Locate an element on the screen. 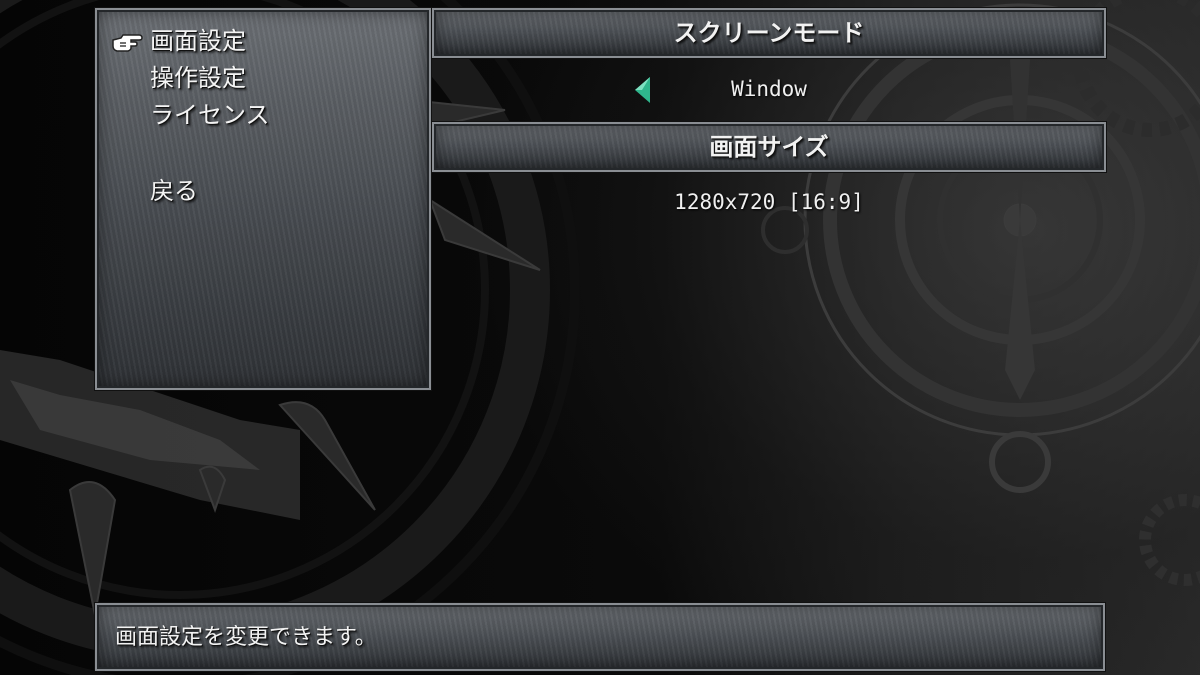 This screenshot has height=675, width=1200. menu-item-license: ライセンス is located at coordinates (210, 115).